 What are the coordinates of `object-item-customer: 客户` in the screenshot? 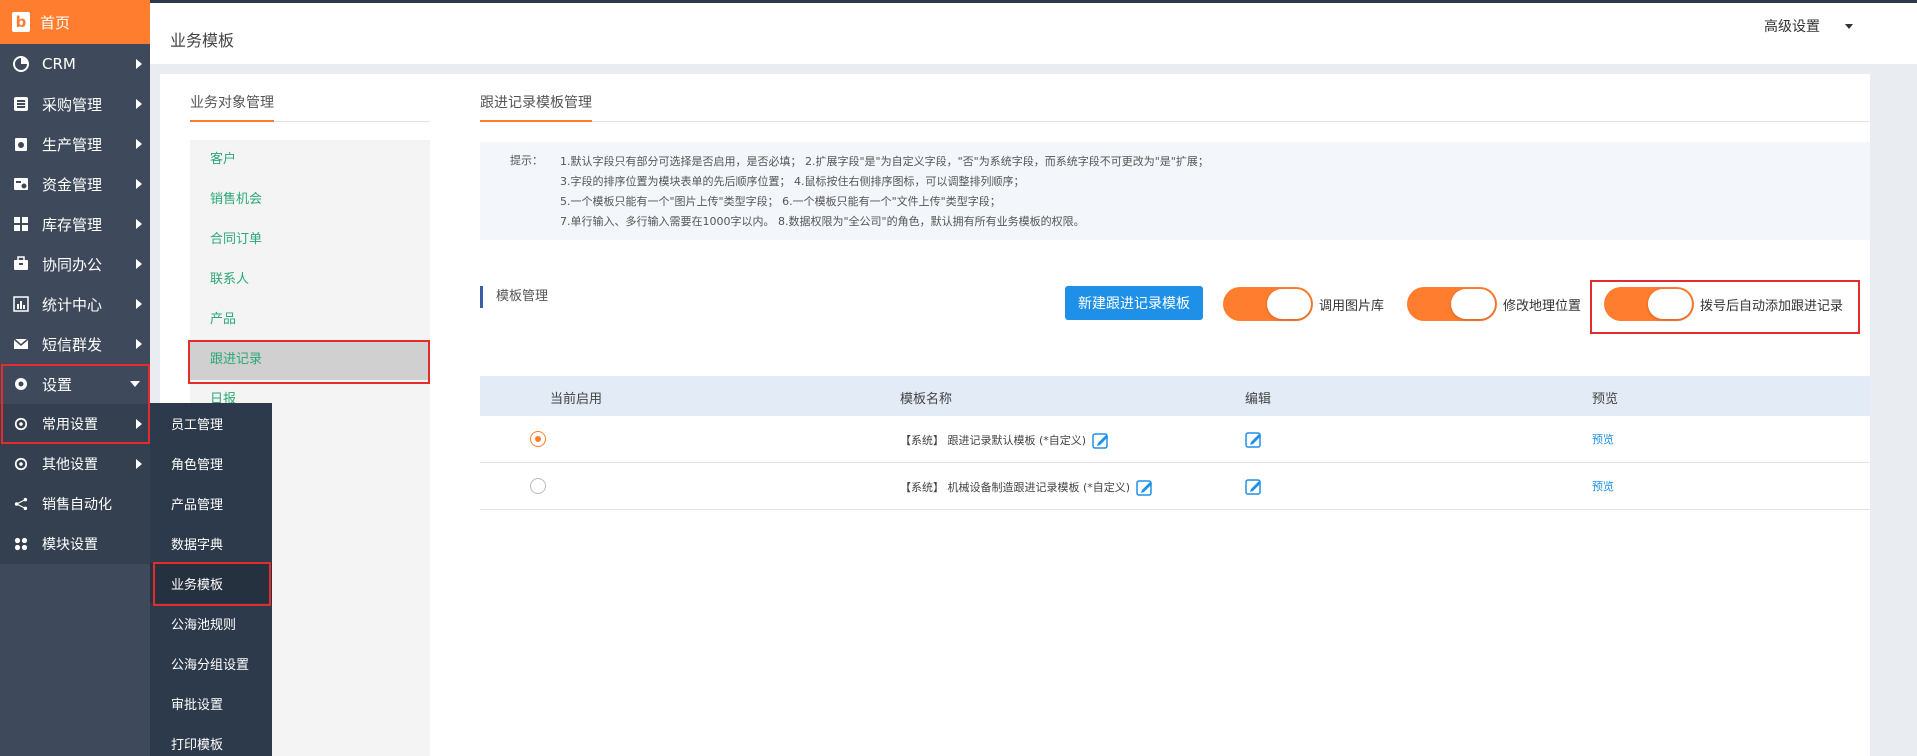 It's located at (310, 160).